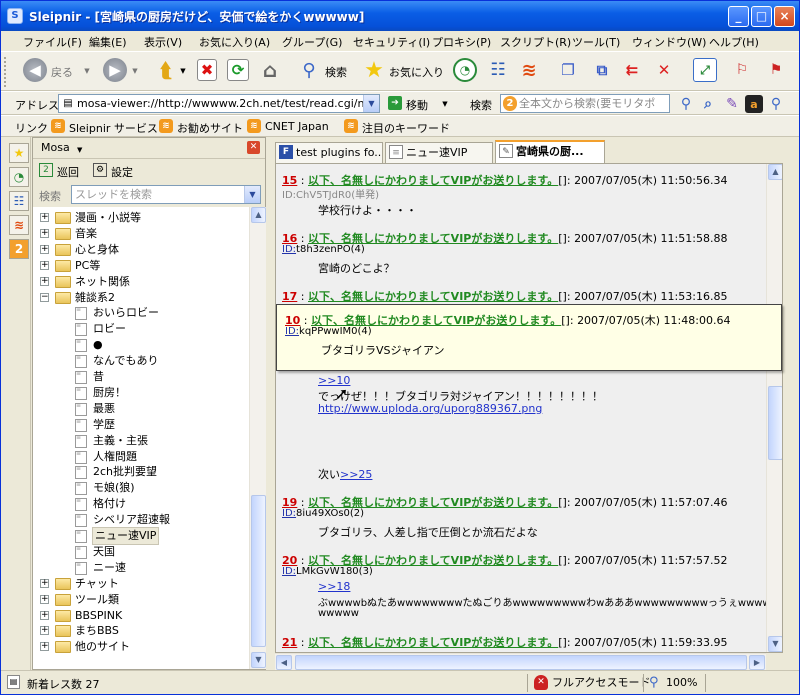  What do you see at coordinates (705, 70) in the screenshot?
I see `fullscreen-icon: ⤢` at bounding box center [705, 70].